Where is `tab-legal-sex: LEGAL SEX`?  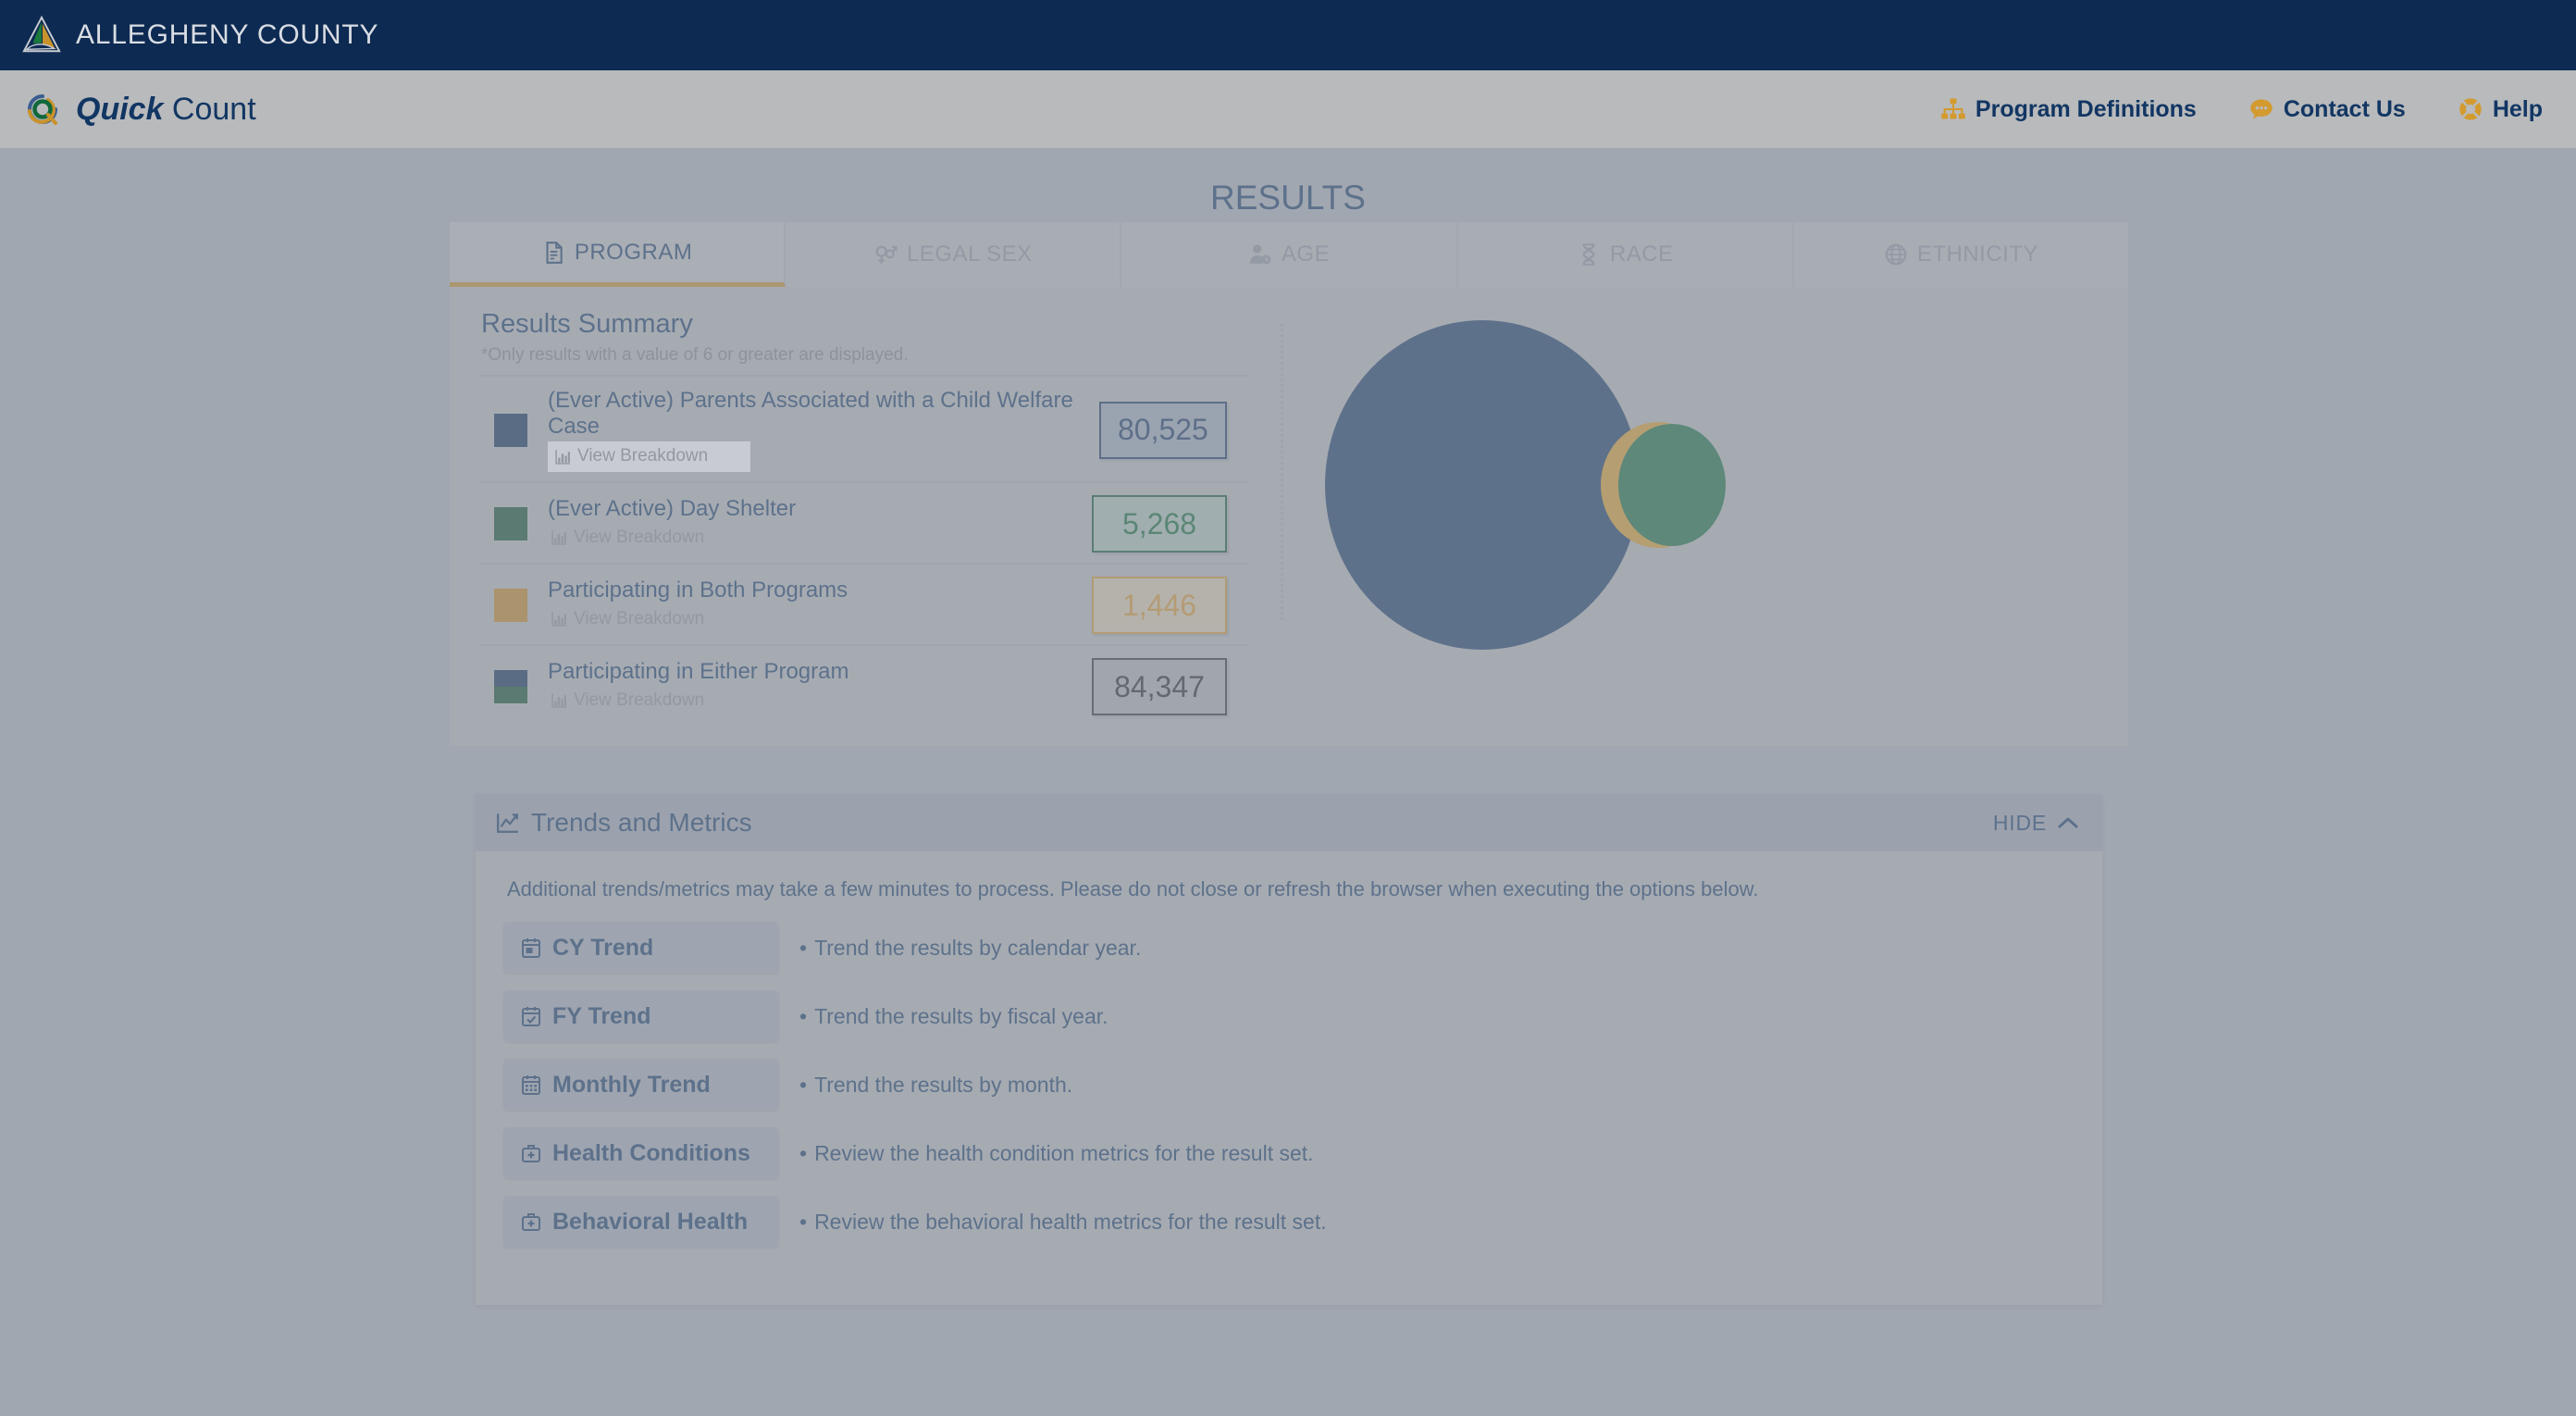
tab-legal-sex: LEGAL SEX is located at coordinates (954, 254).